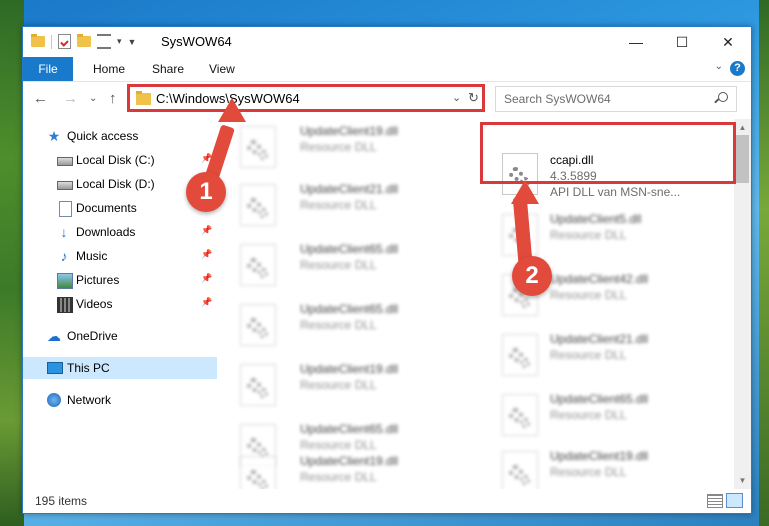  I want to click on close-button: ✕, so click(728, 42).